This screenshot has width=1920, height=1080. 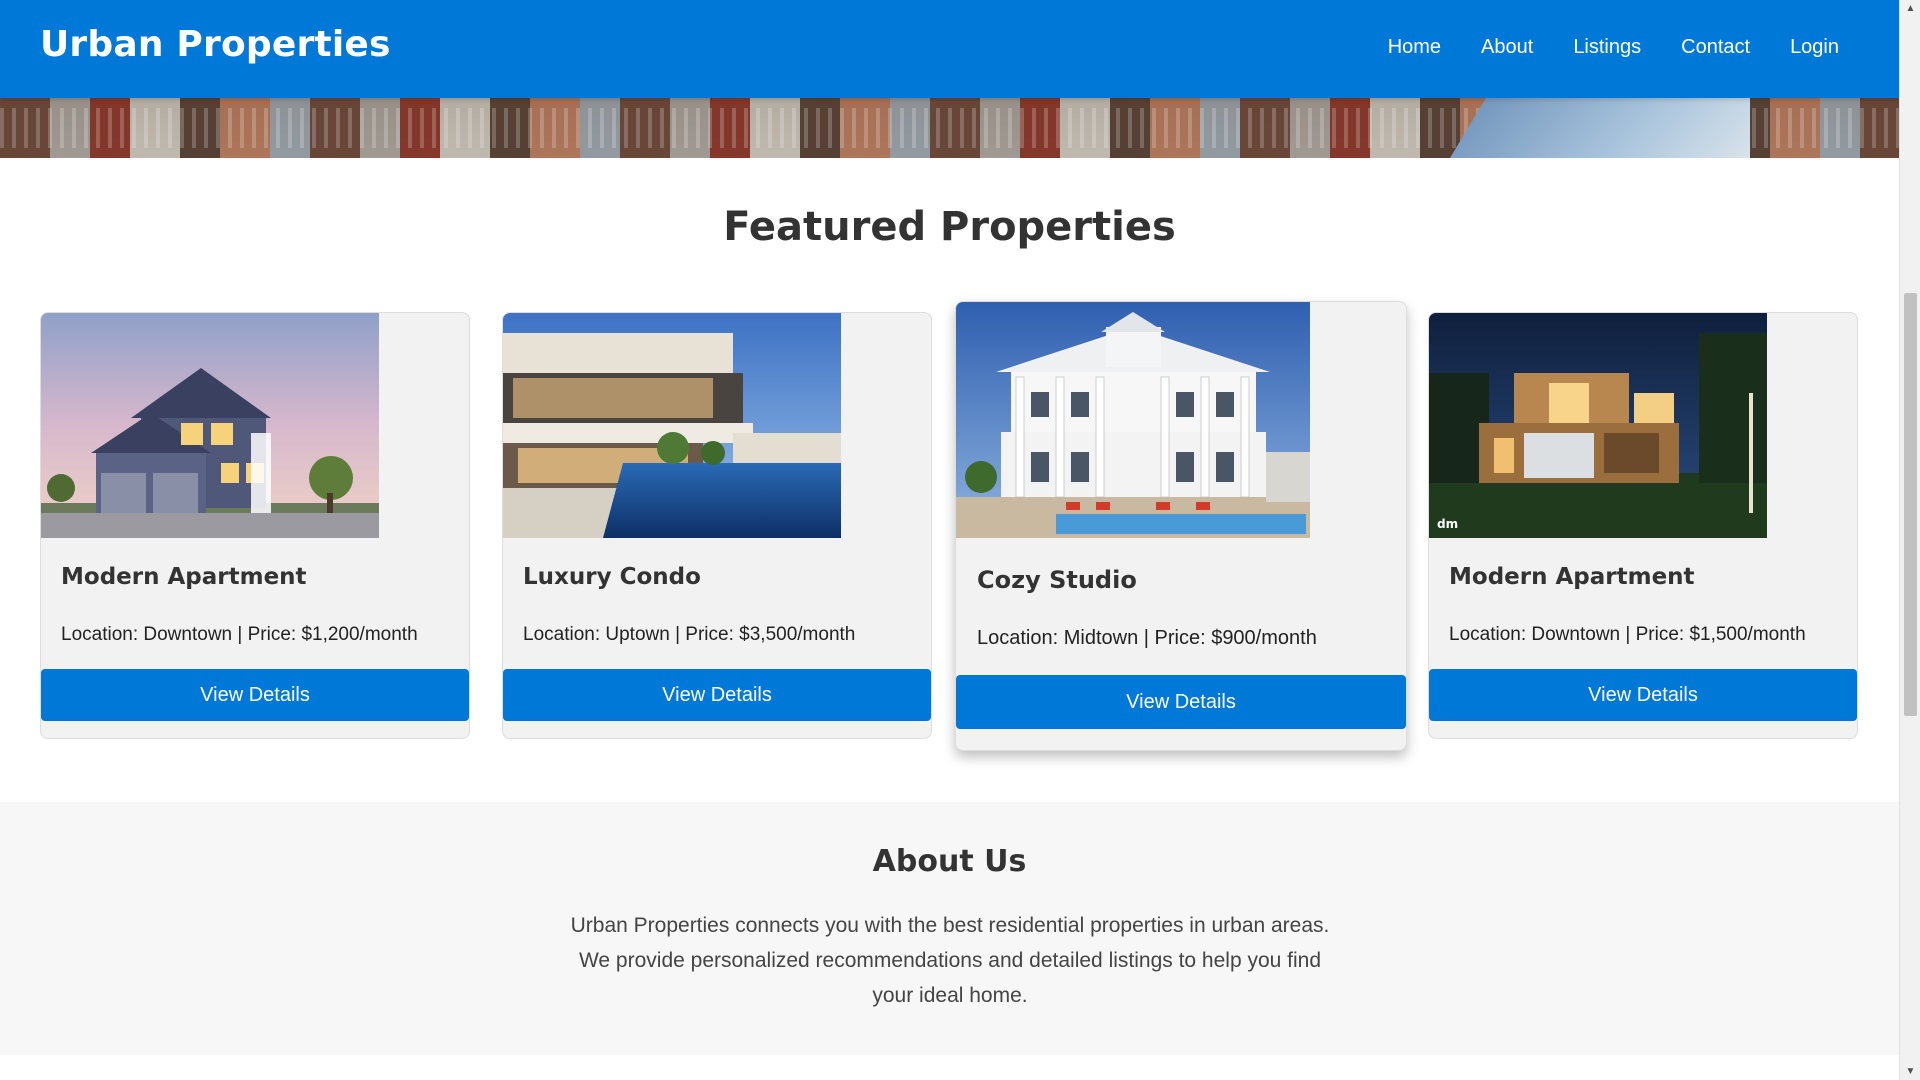 I want to click on brand-logo: Urban Properties, so click(x=215, y=44).